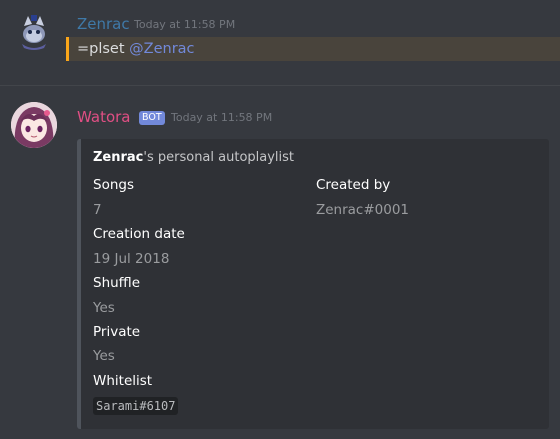 Image resolution: width=560 pixels, height=439 pixels. I want to click on embed-title-user: Zenrac, so click(118, 157).